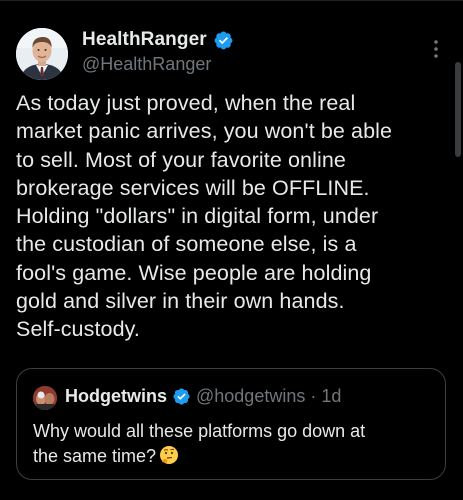 The width and height of the screenshot is (463, 500). Describe the element at coordinates (436, 49) in the screenshot. I see `more-vertical-icon` at that location.